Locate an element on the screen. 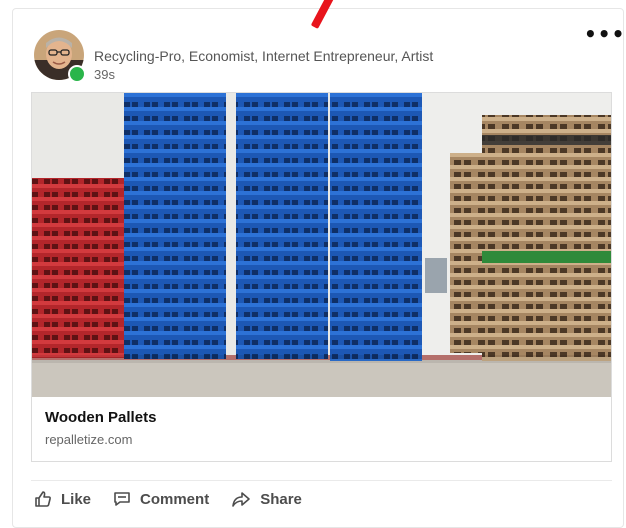 The image size is (626, 528). comment-button: Comment is located at coordinates (161, 499).